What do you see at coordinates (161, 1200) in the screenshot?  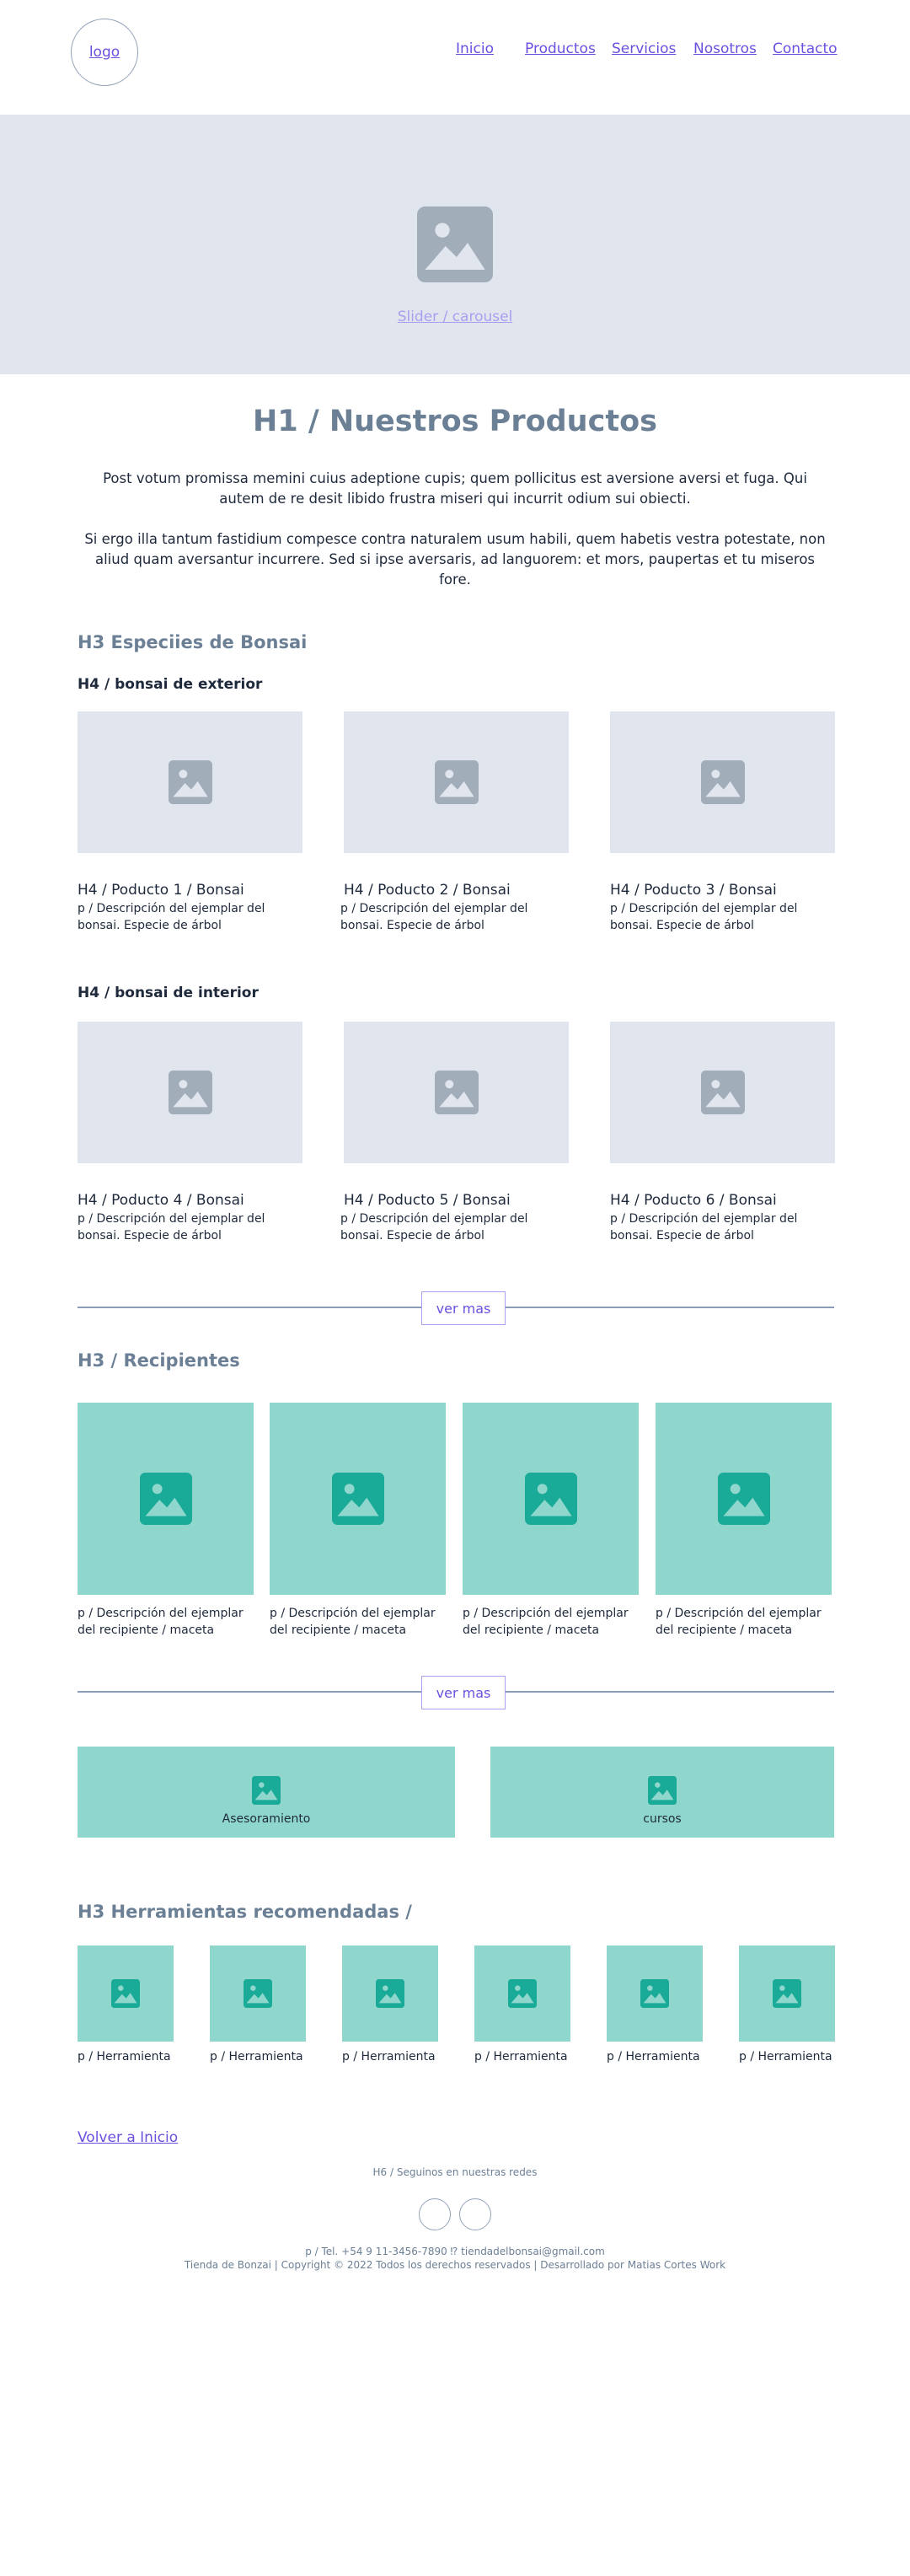 I see `product-title: H4 / Poducto 4 / Bonsai` at bounding box center [161, 1200].